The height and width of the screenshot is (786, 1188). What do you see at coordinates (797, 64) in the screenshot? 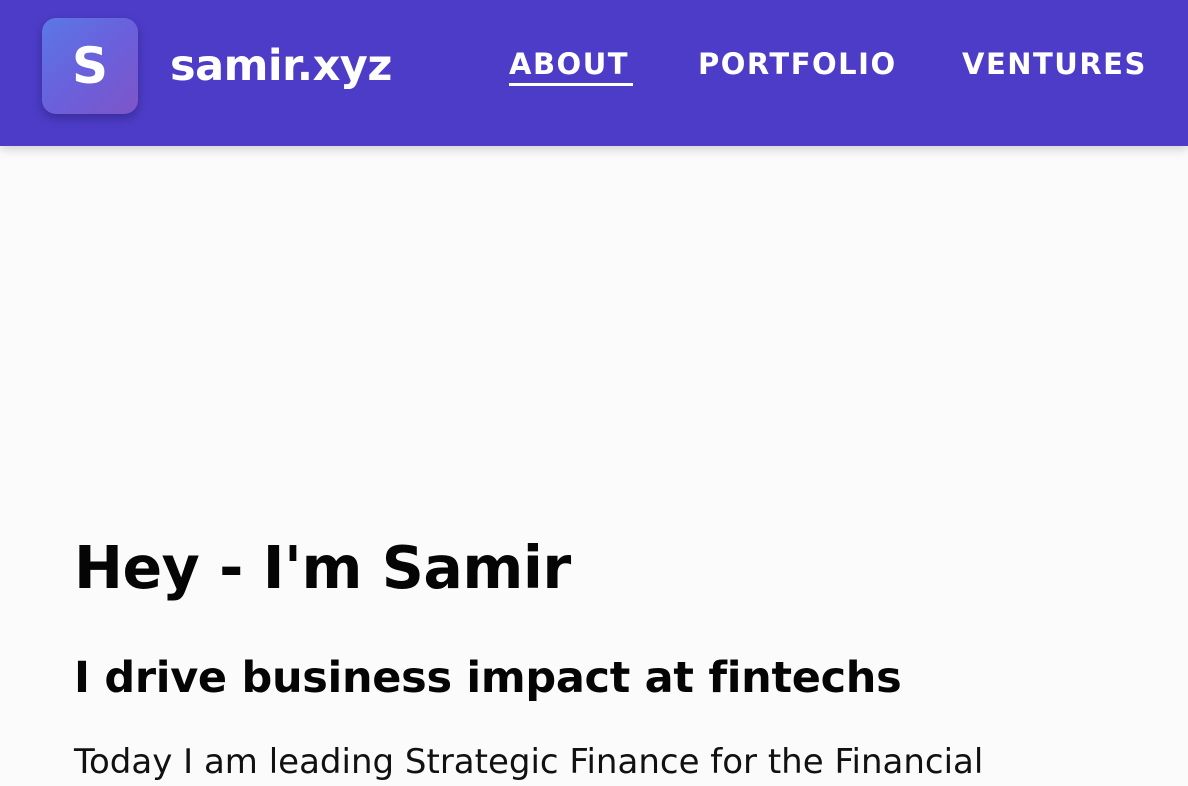
I see `nav-link-portfolio: PORTFOLIO` at bounding box center [797, 64].